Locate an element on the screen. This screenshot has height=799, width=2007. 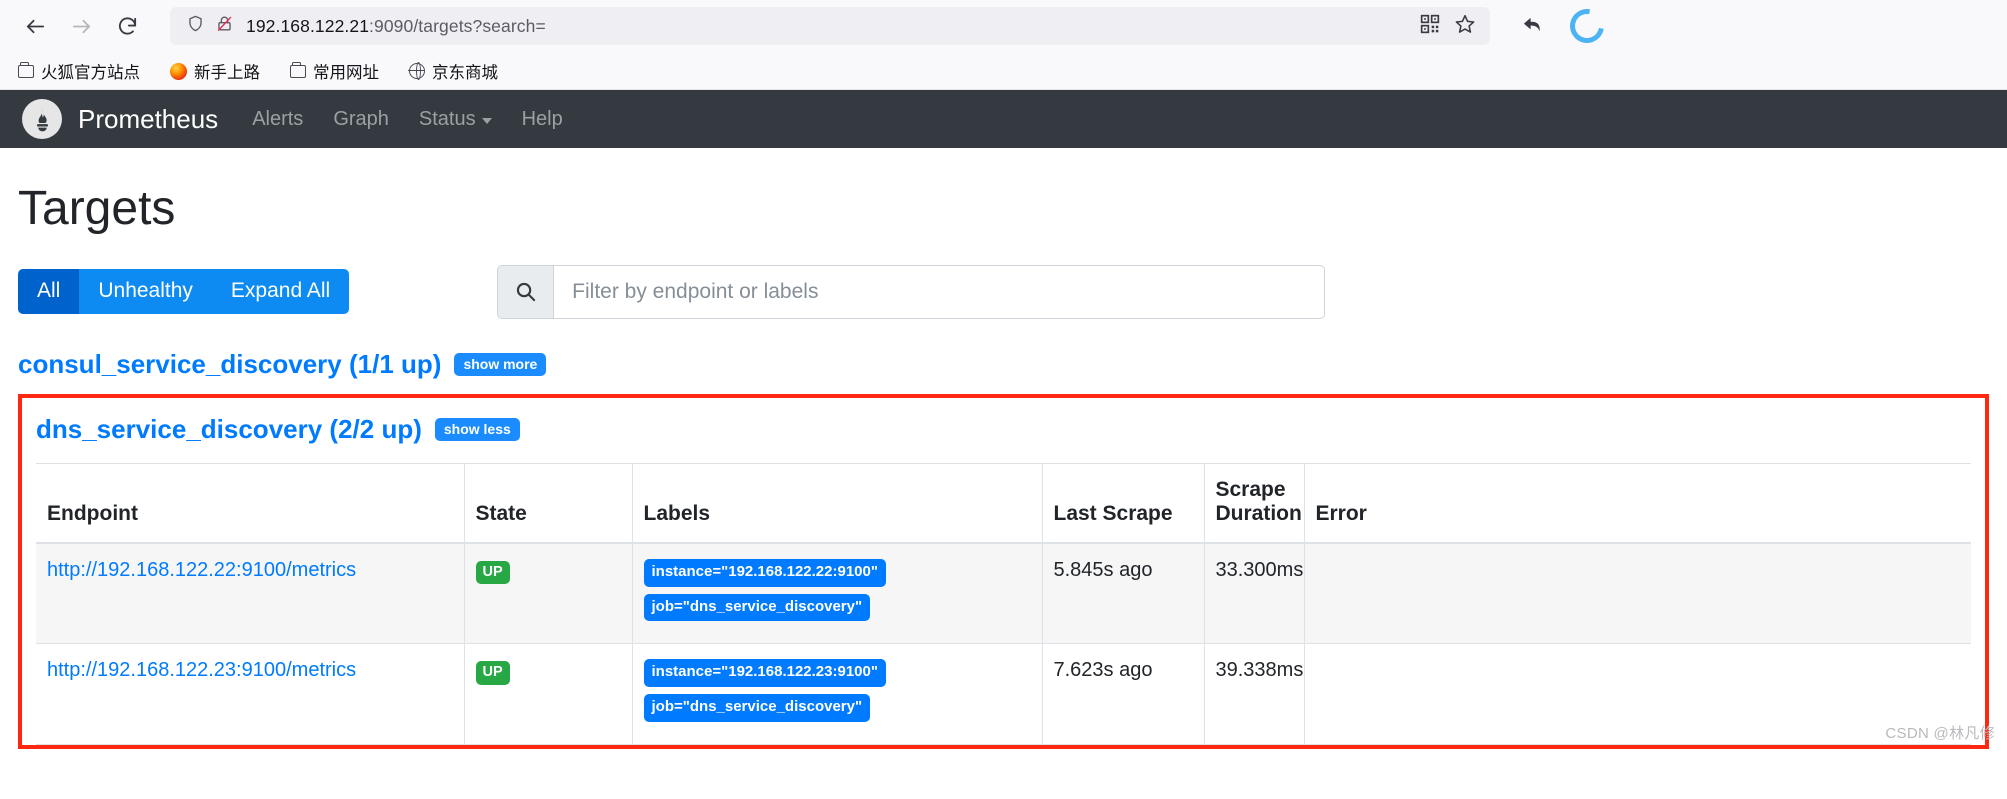
url-host: 192.168.122.21 is located at coordinates (308, 25).